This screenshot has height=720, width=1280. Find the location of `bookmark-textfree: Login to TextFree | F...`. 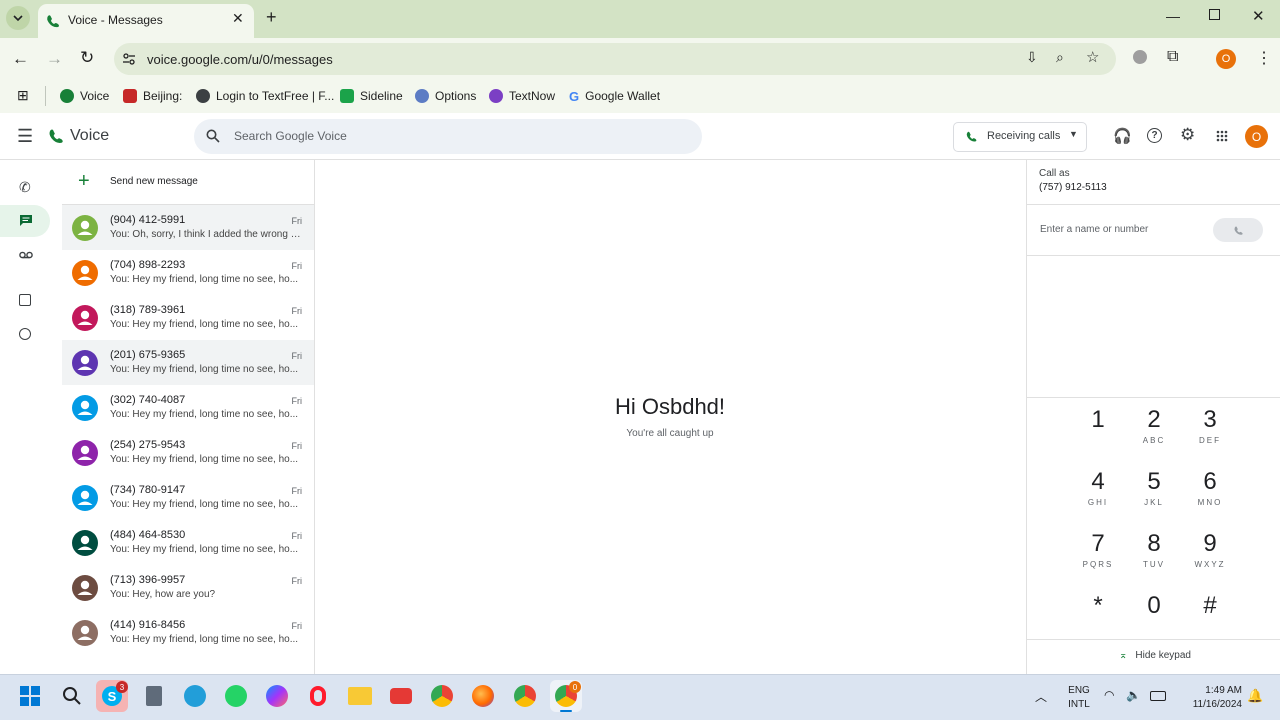

bookmark-textfree: Login to TextFree | F... is located at coordinates (265, 96).